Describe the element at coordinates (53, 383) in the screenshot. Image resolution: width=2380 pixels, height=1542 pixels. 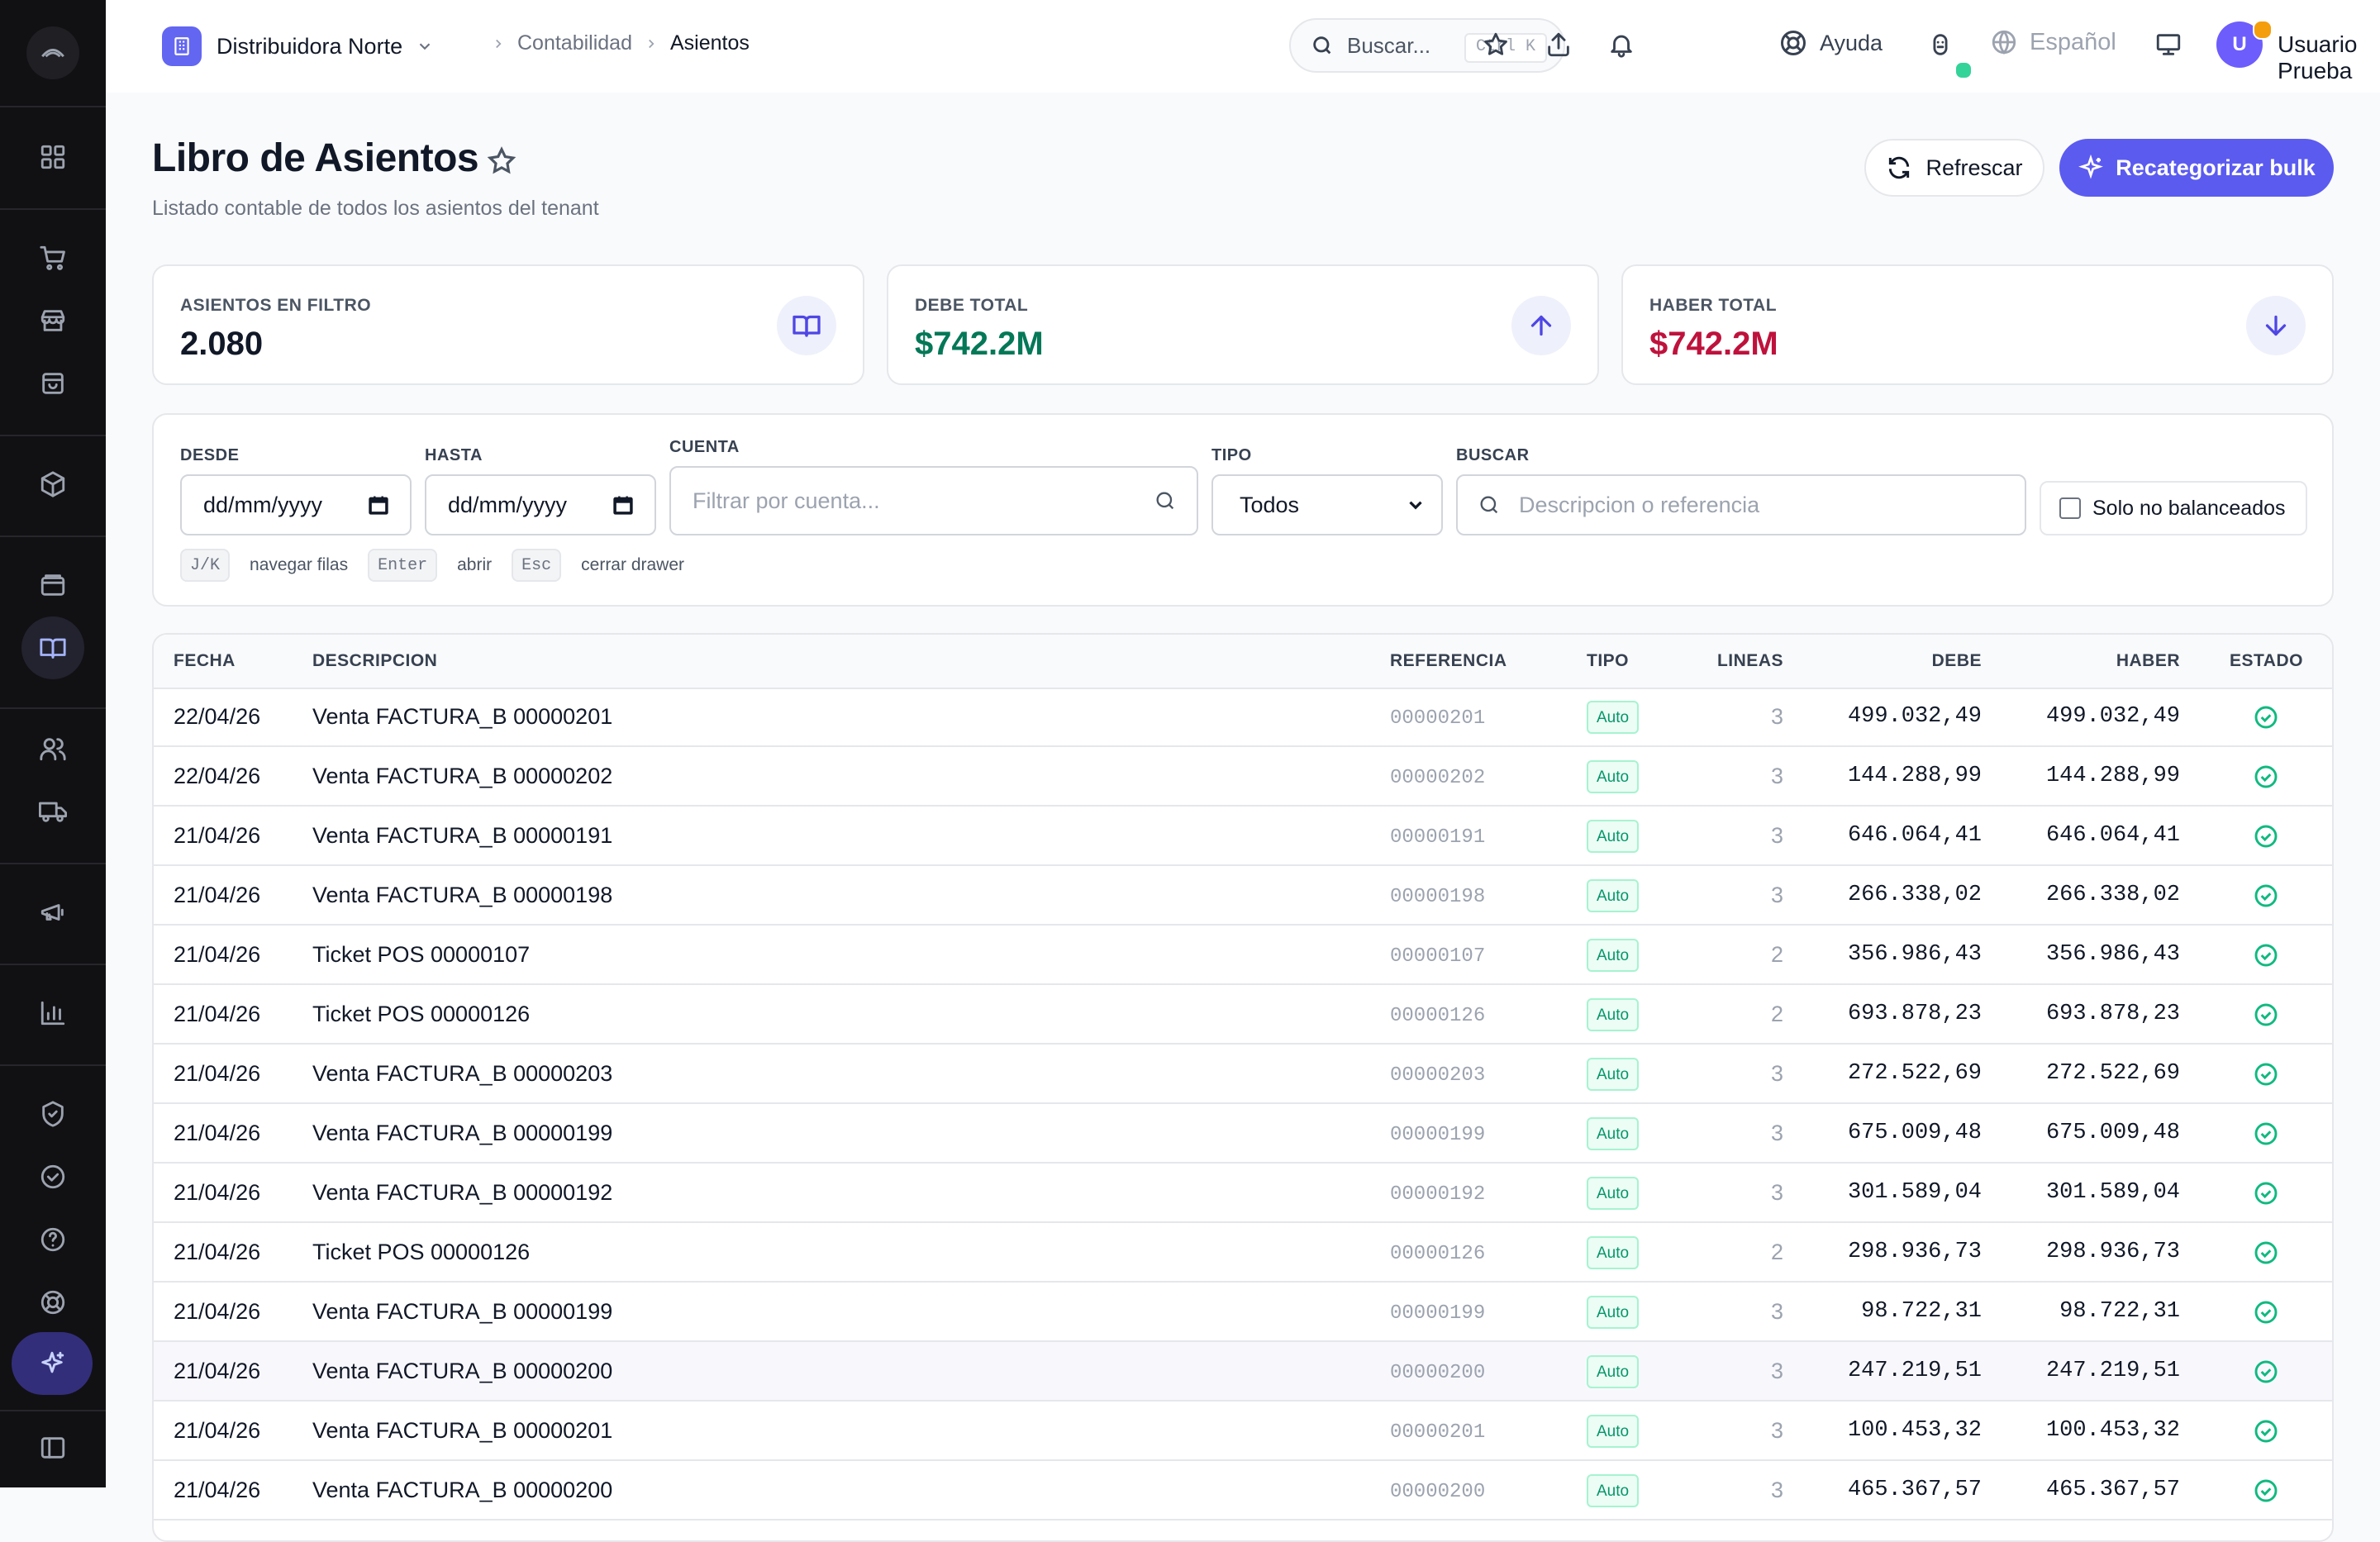
I see `sidebar-item-bag` at that location.